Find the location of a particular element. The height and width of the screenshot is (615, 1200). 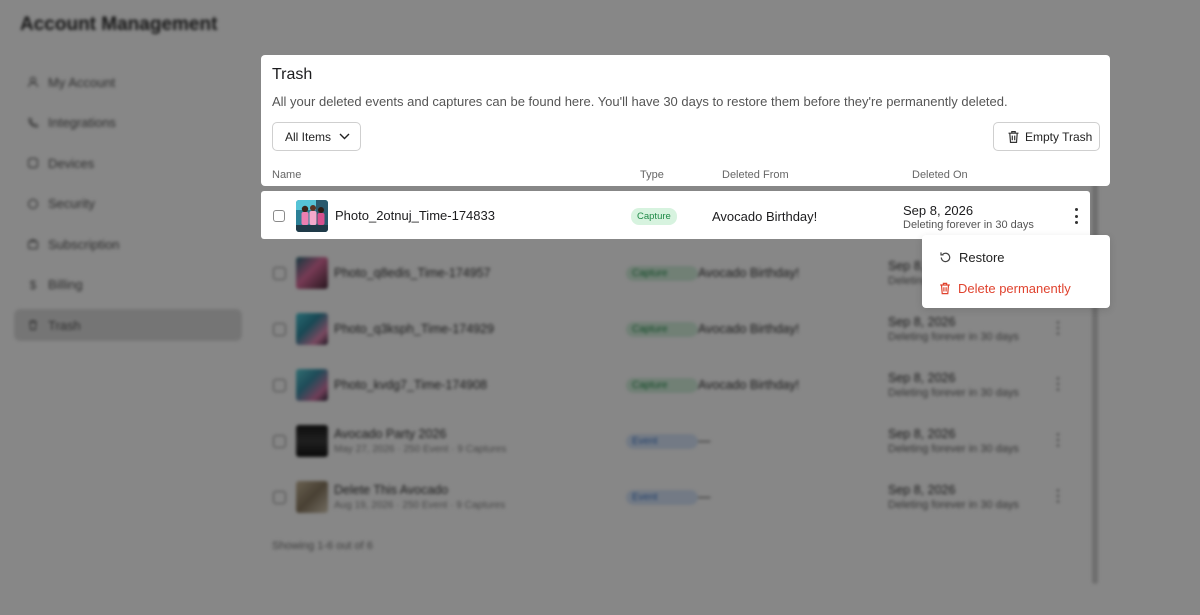

empty-trash-button: Empty Trash is located at coordinates (1046, 136).